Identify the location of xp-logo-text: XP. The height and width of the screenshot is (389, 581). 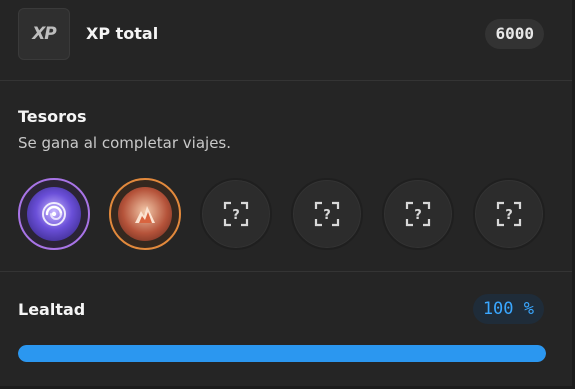
(44, 34).